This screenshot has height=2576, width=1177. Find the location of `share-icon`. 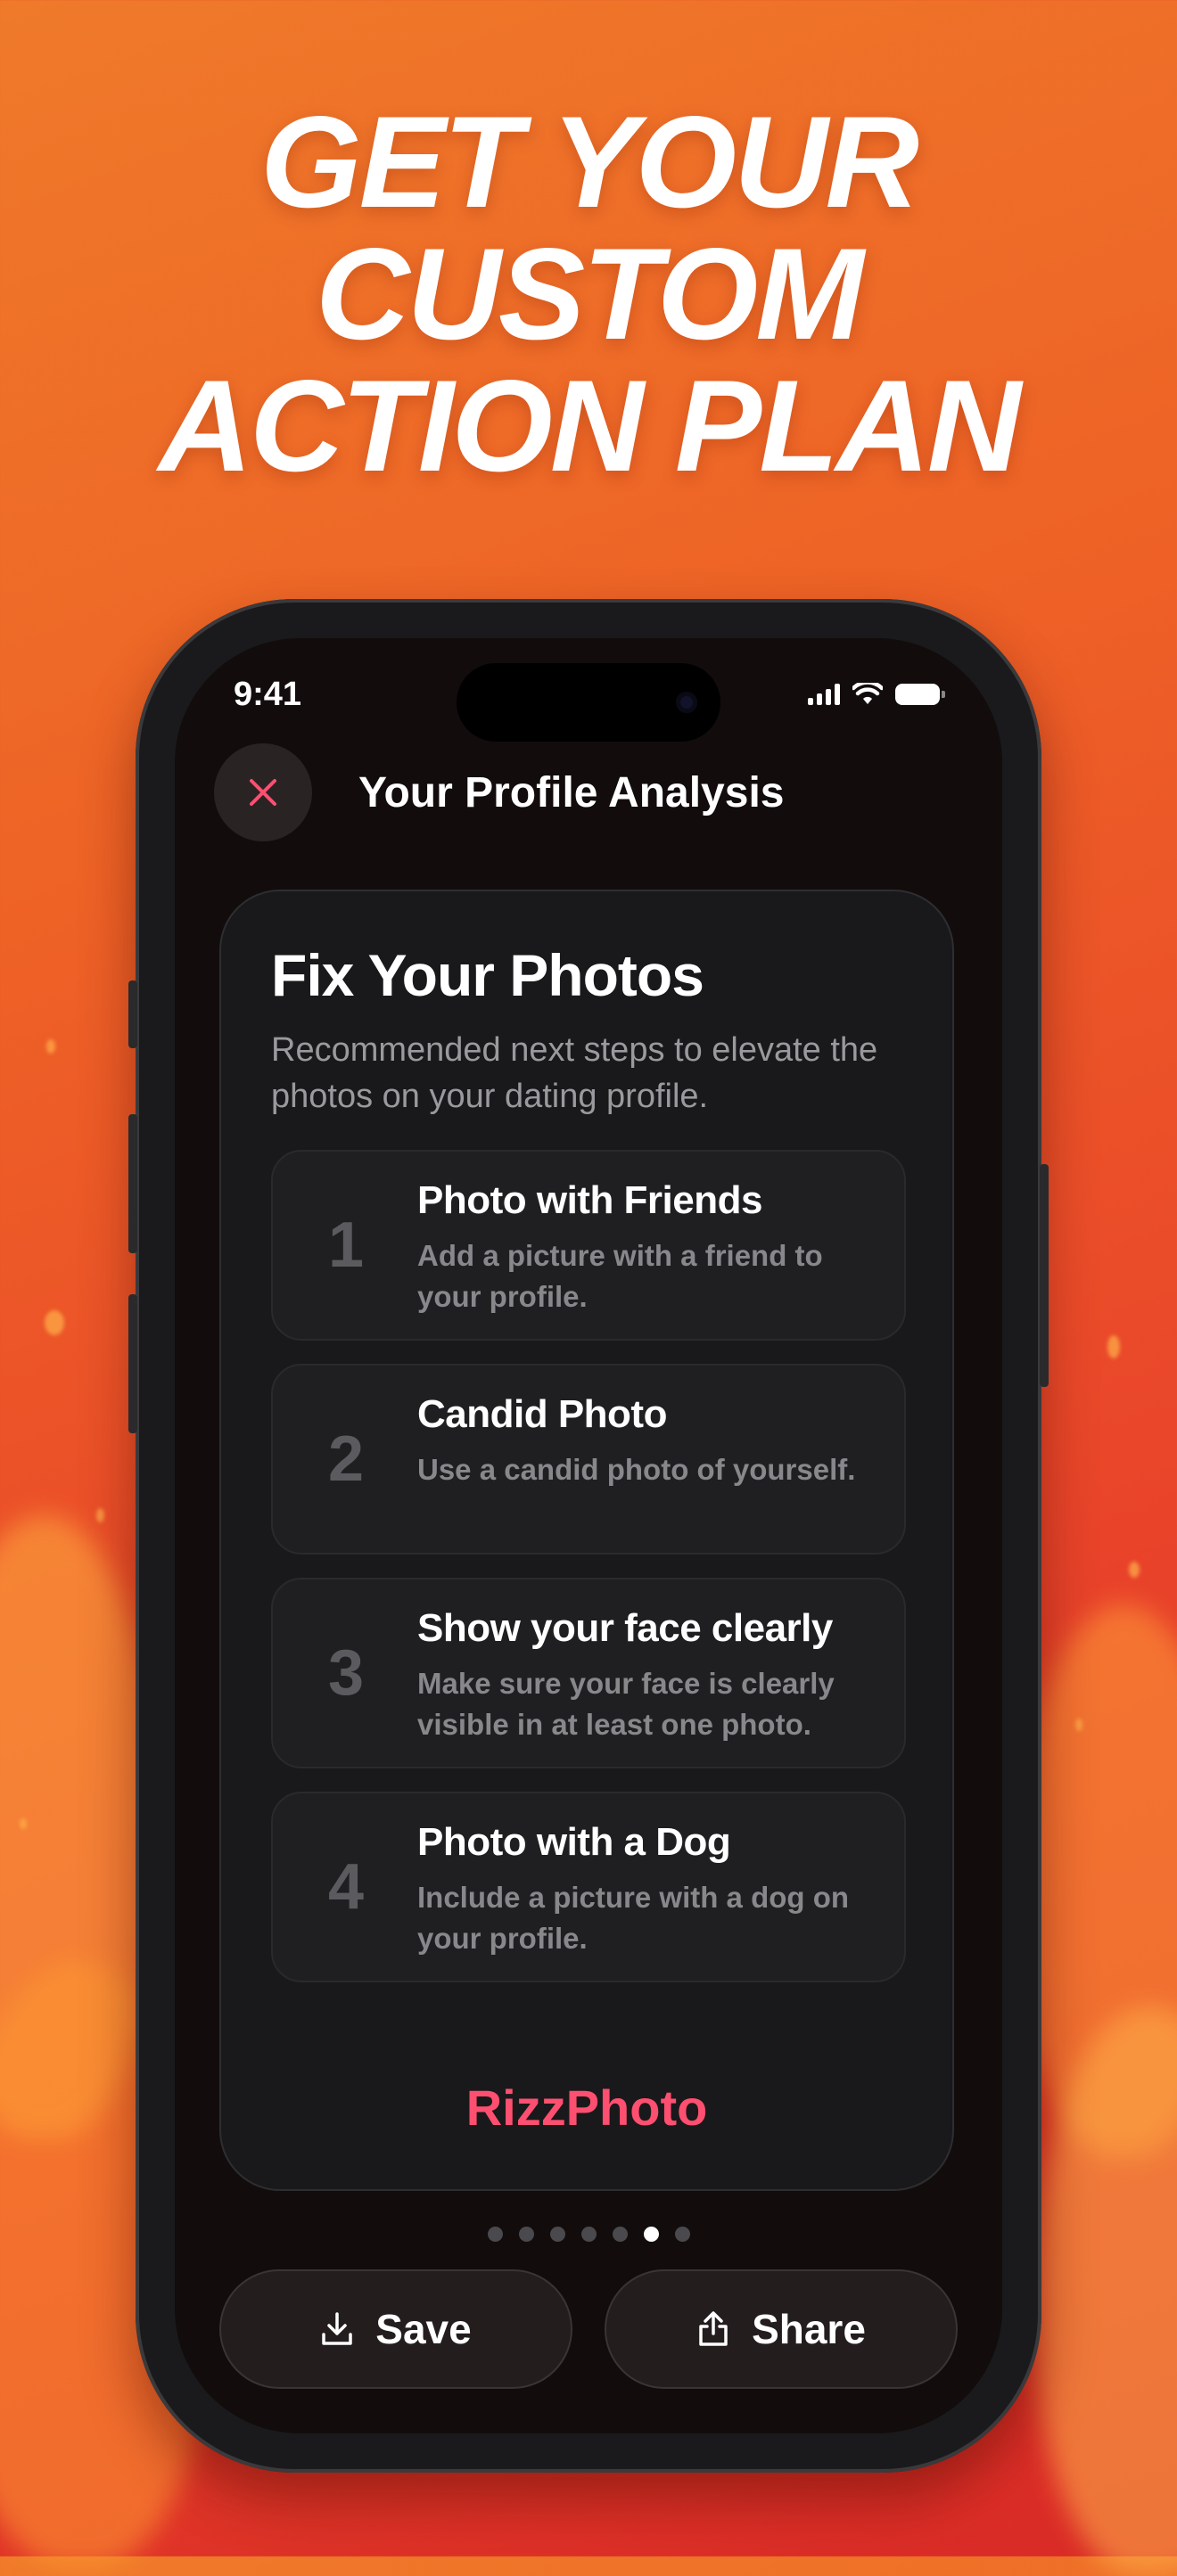

share-icon is located at coordinates (713, 2328).